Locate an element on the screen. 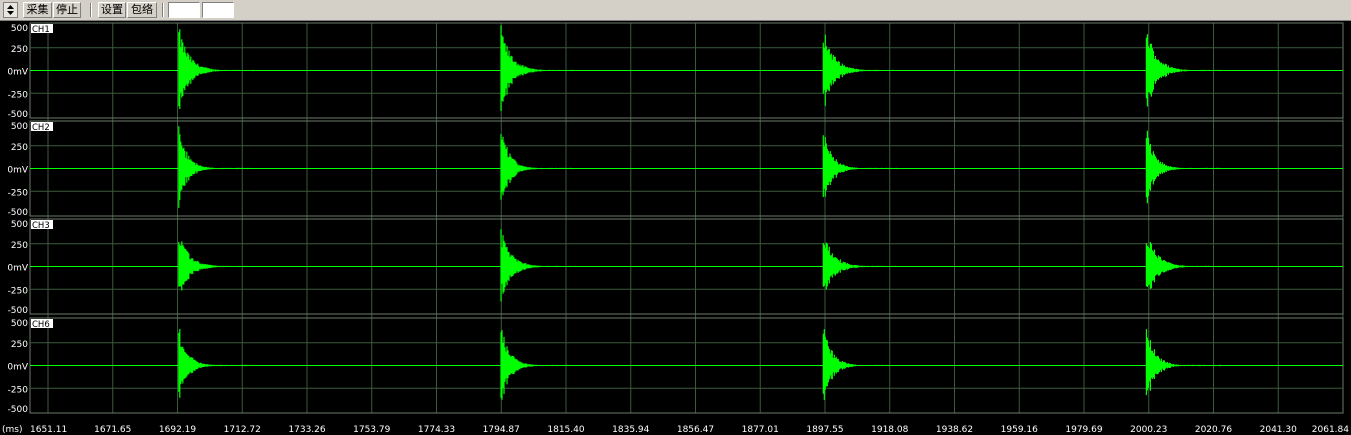 This screenshot has width=1351, height=435. x-tick-label: 1959.16 is located at coordinates (1019, 430).